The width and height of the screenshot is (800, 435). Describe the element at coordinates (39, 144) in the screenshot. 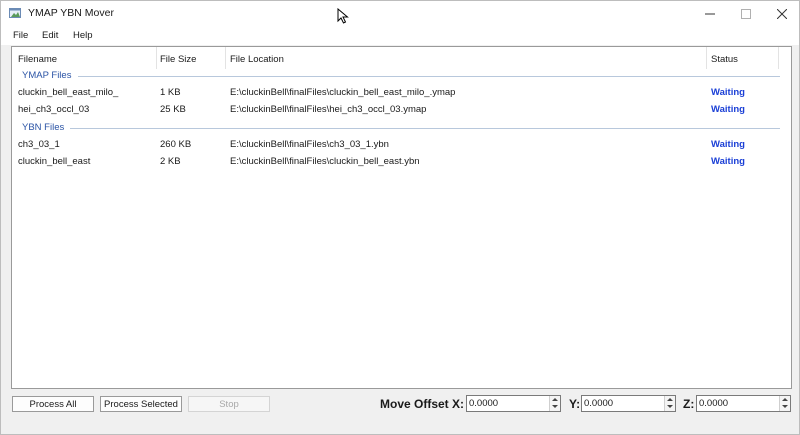

I see `cell-filename: ch3_03_1` at that location.